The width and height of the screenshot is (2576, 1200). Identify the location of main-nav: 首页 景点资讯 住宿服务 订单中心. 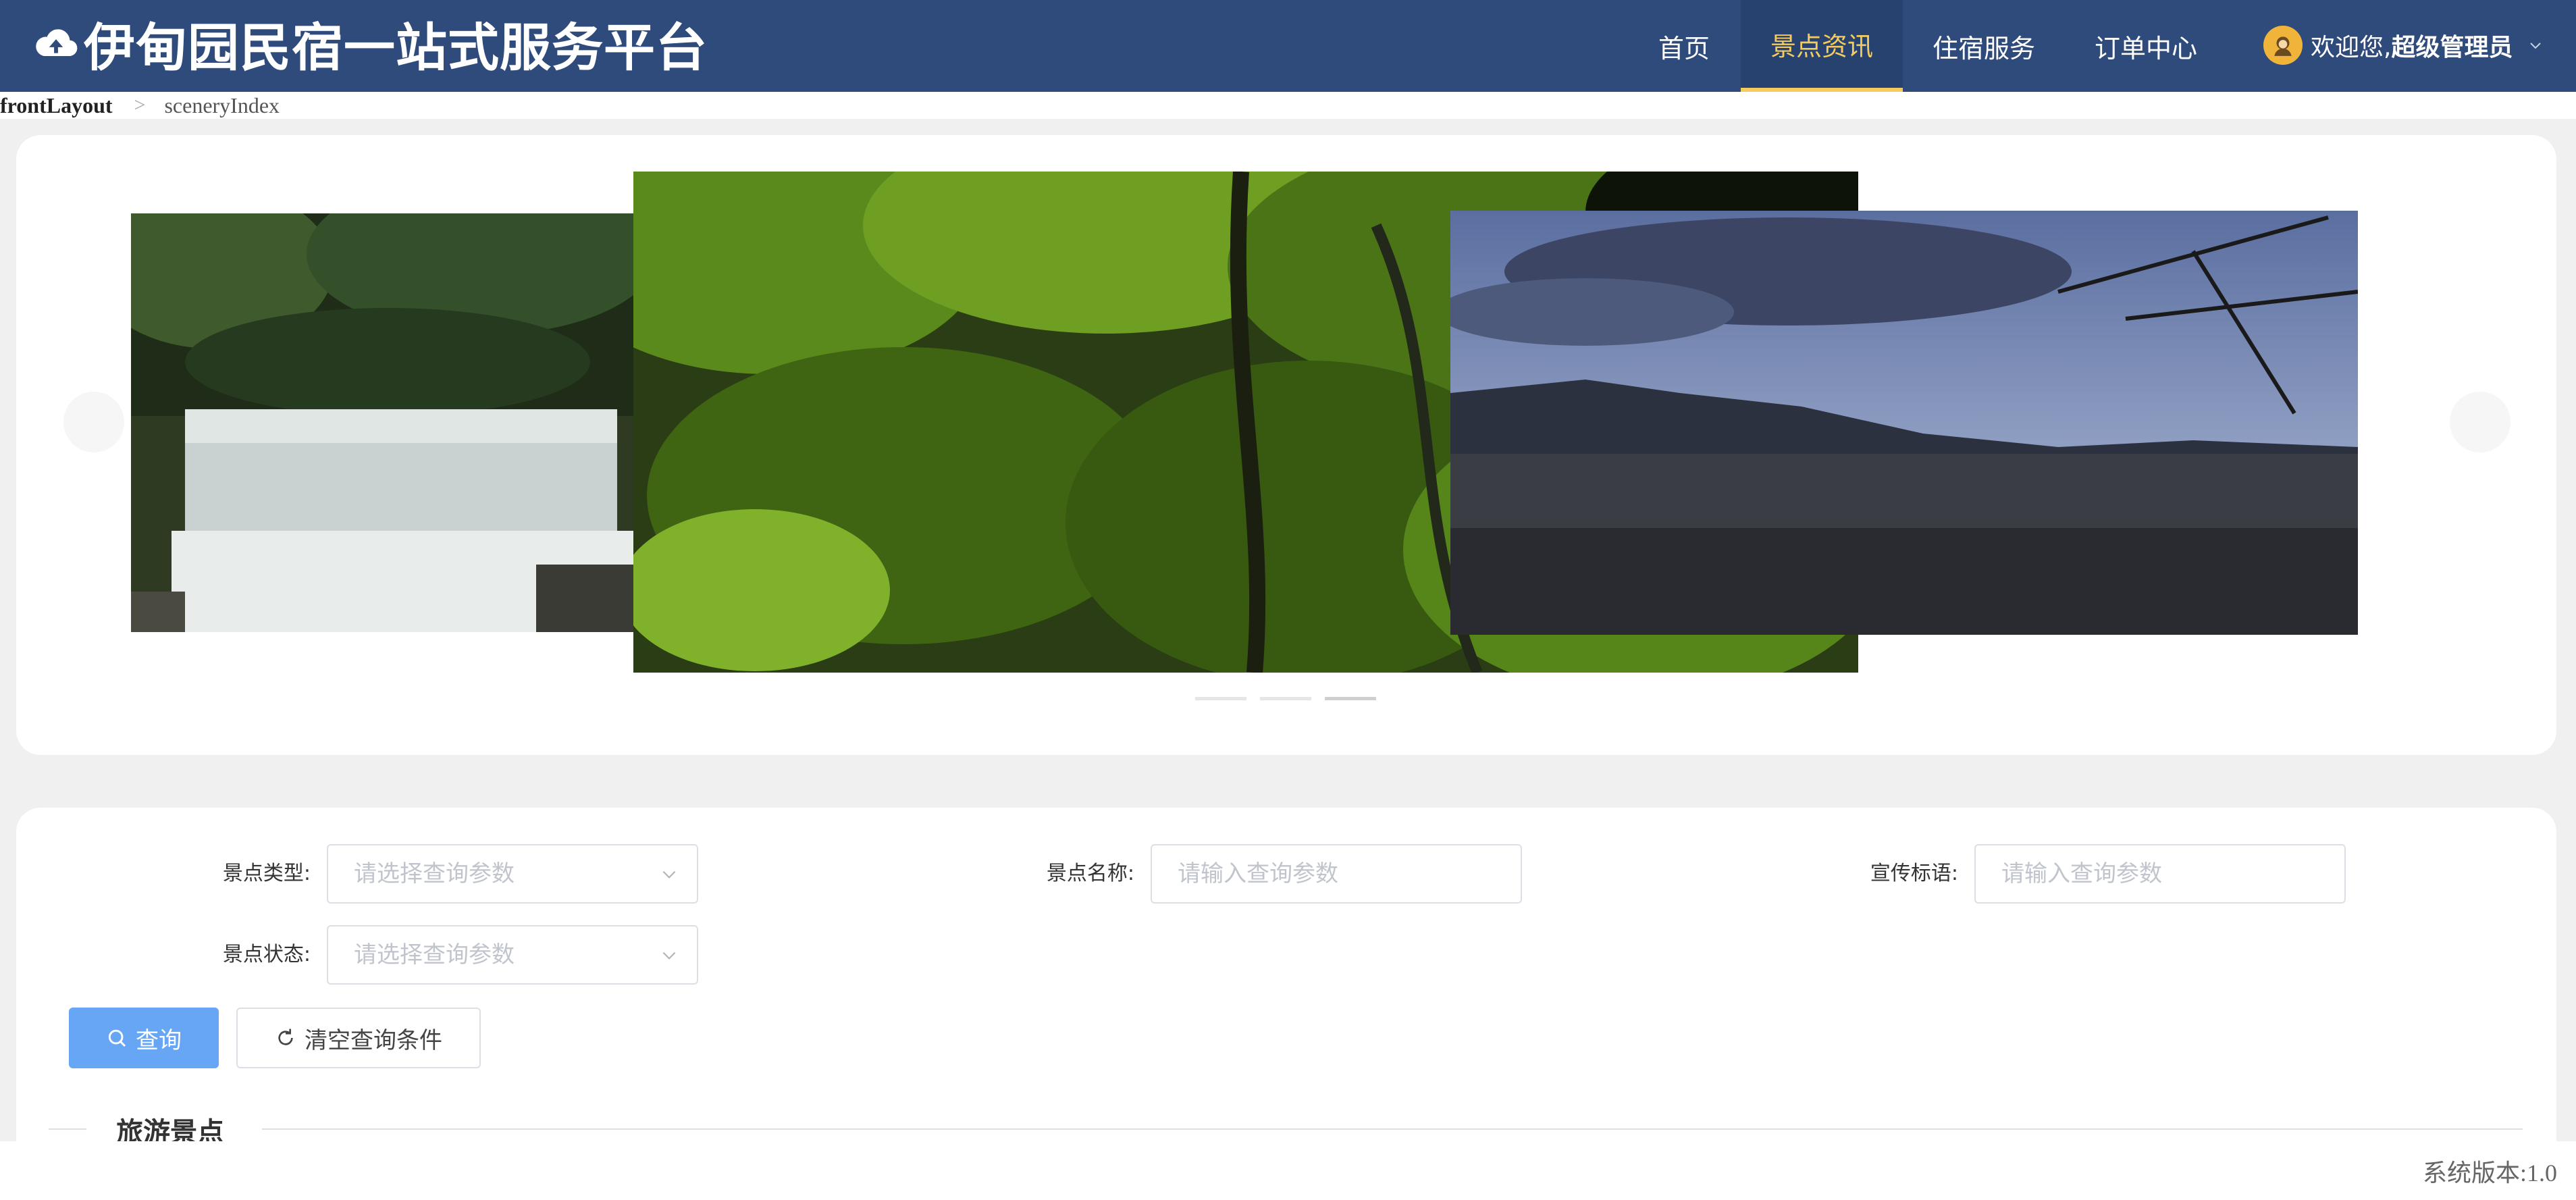
(1927, 46).